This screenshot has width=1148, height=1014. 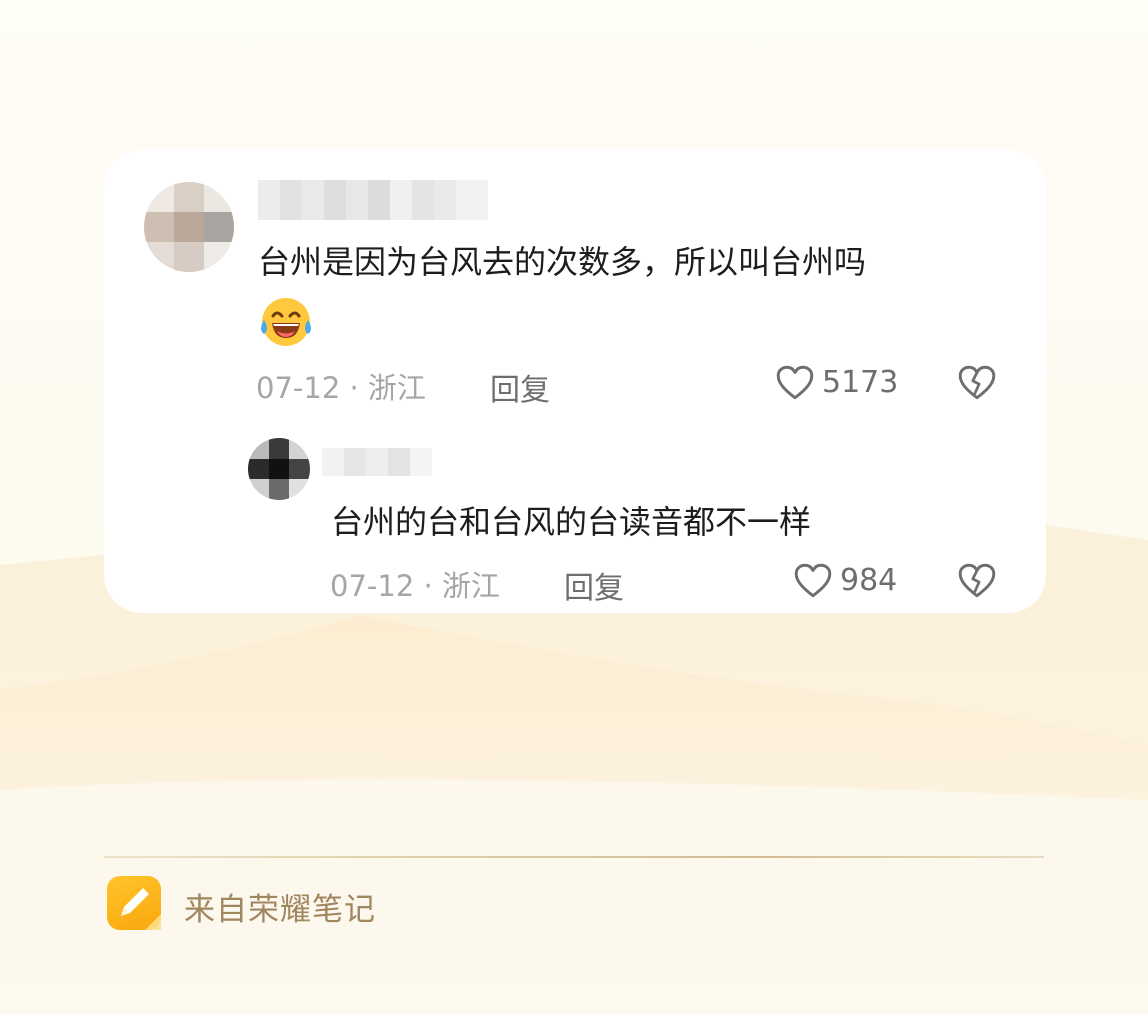 I want to click on comment-date-location: 07-12 · 浙江, so click(x=341, y=388).